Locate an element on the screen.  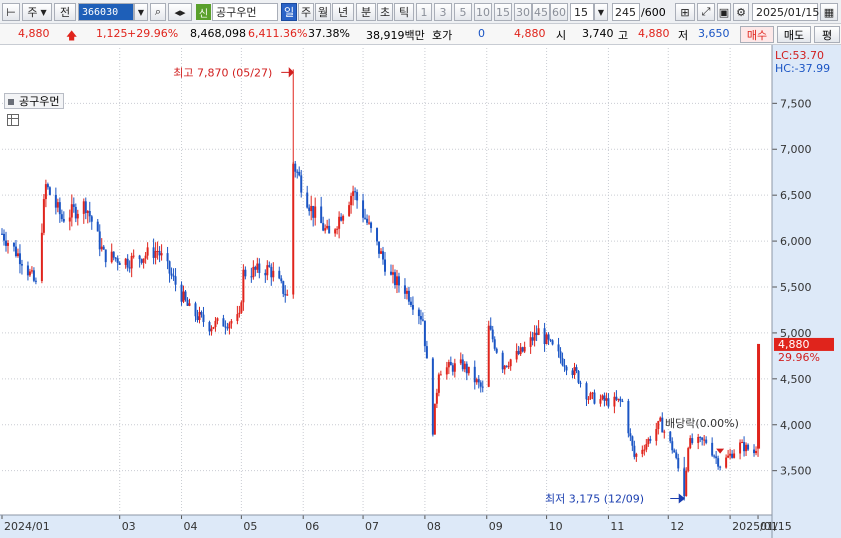
stock-code-input: 366030 is located at coordinates (106, 12).